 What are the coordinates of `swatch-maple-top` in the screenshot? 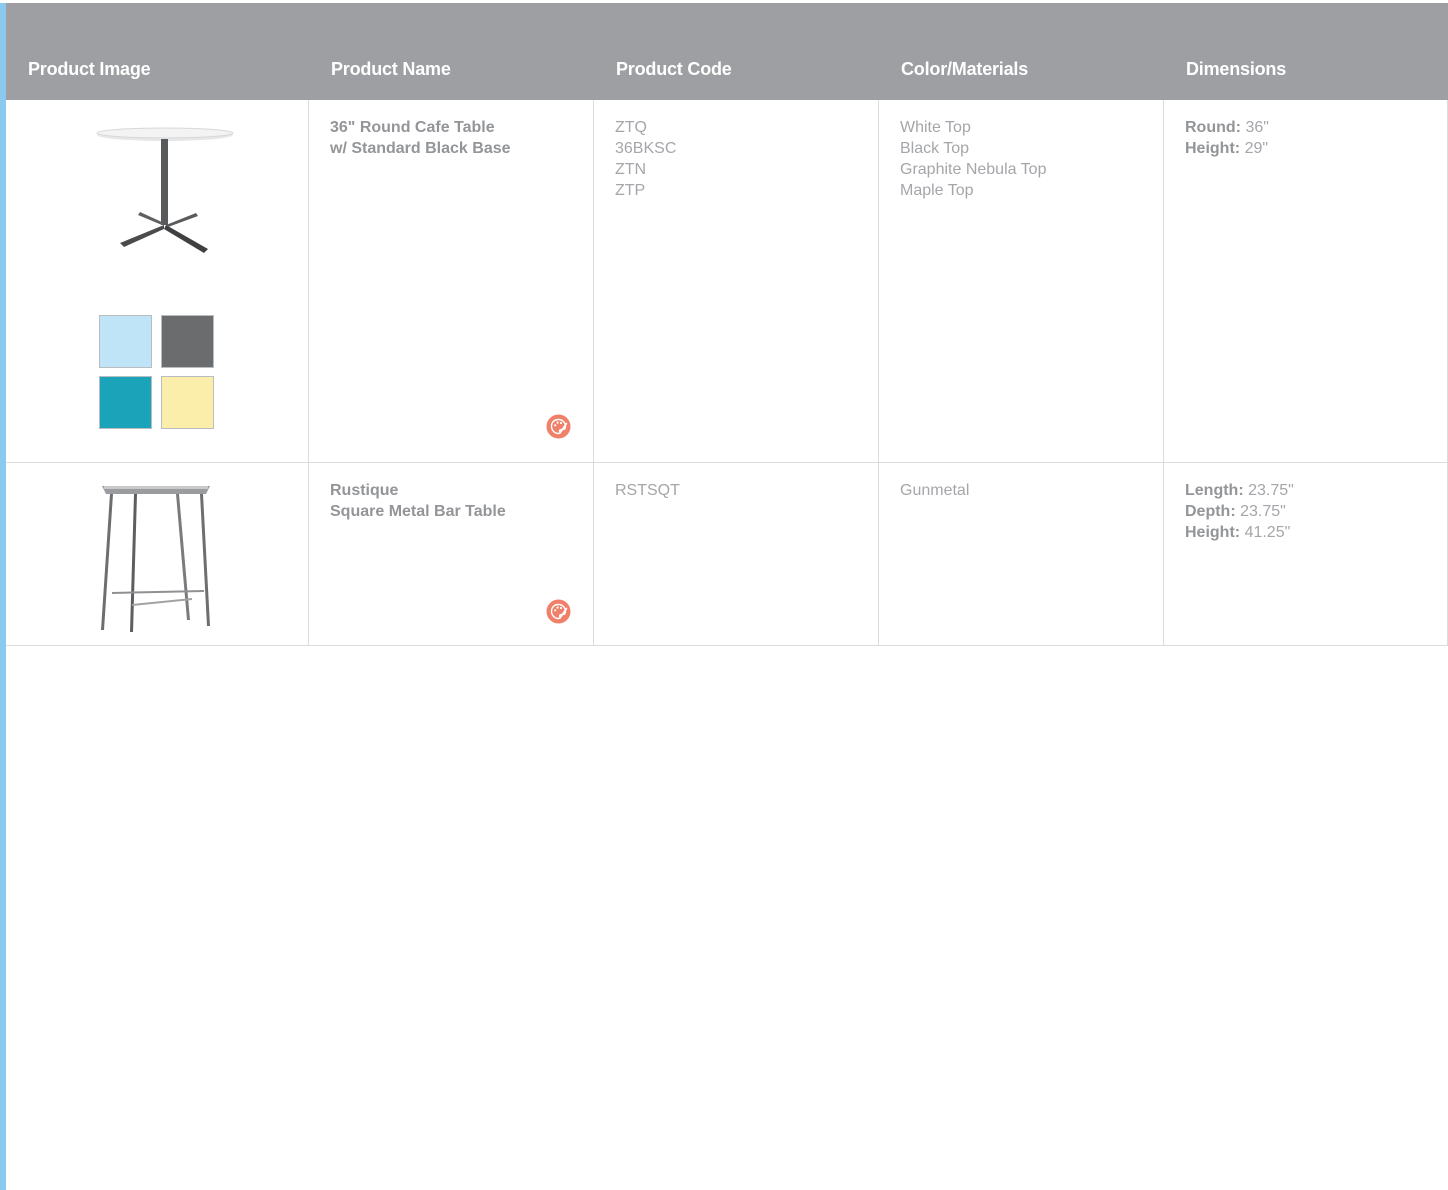 It's located at (187, 402).